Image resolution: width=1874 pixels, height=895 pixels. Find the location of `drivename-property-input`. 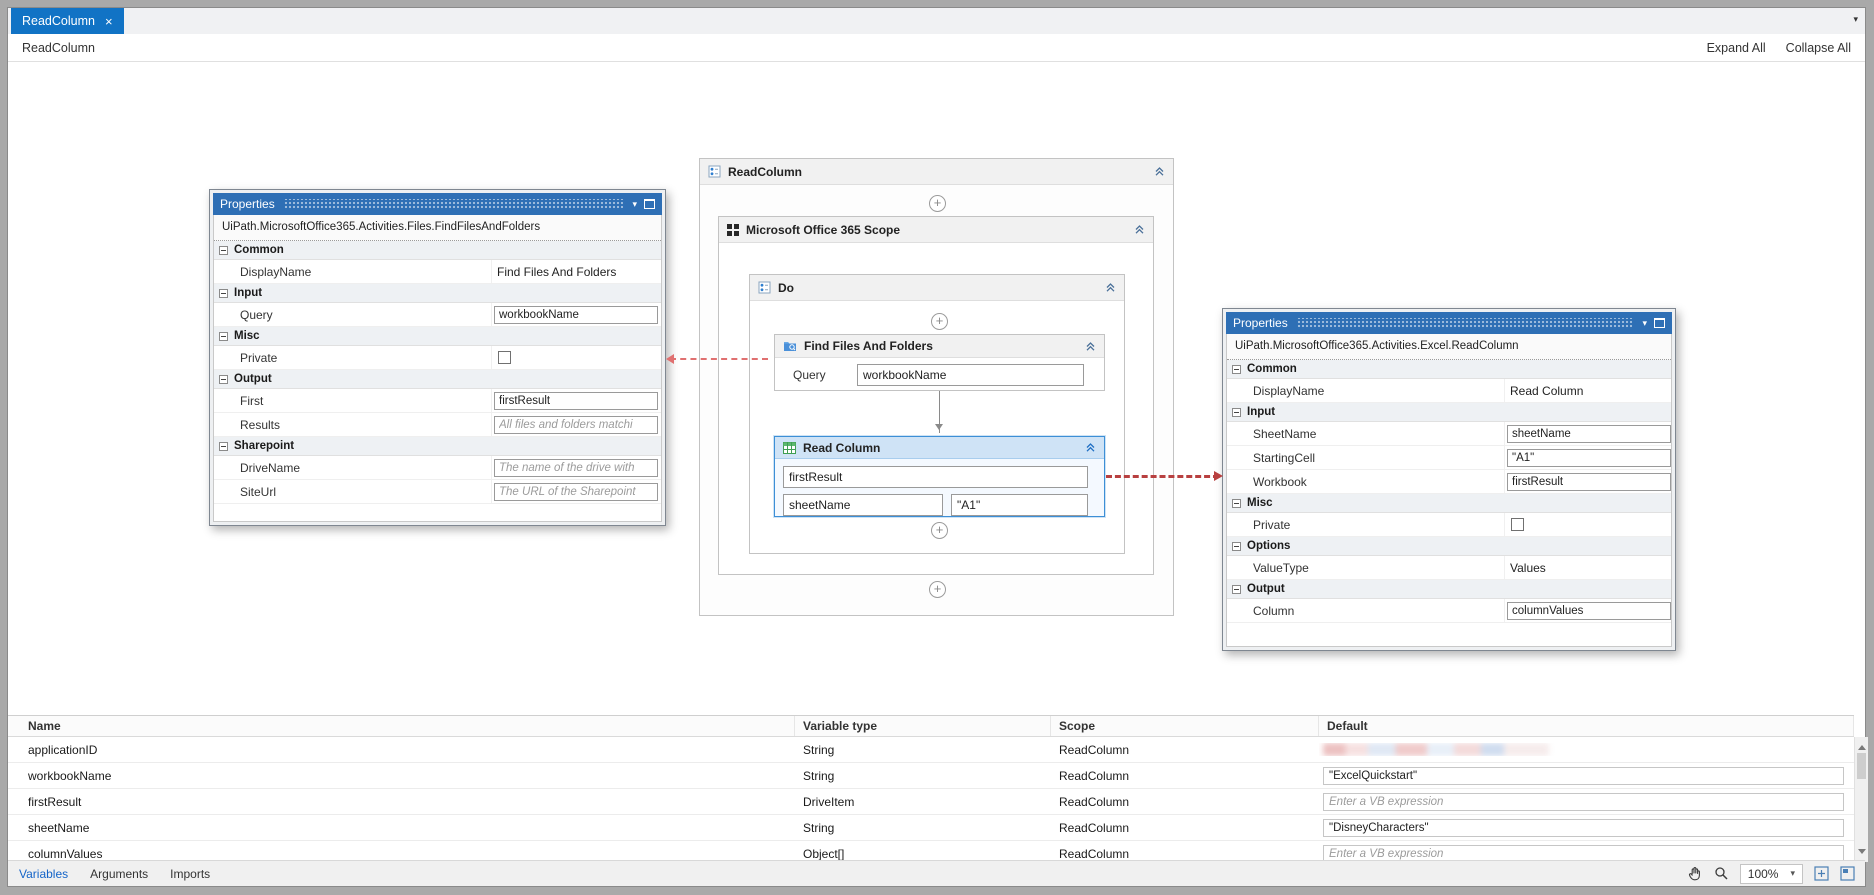

drivename-property-input is located at coordinates (576, 467).